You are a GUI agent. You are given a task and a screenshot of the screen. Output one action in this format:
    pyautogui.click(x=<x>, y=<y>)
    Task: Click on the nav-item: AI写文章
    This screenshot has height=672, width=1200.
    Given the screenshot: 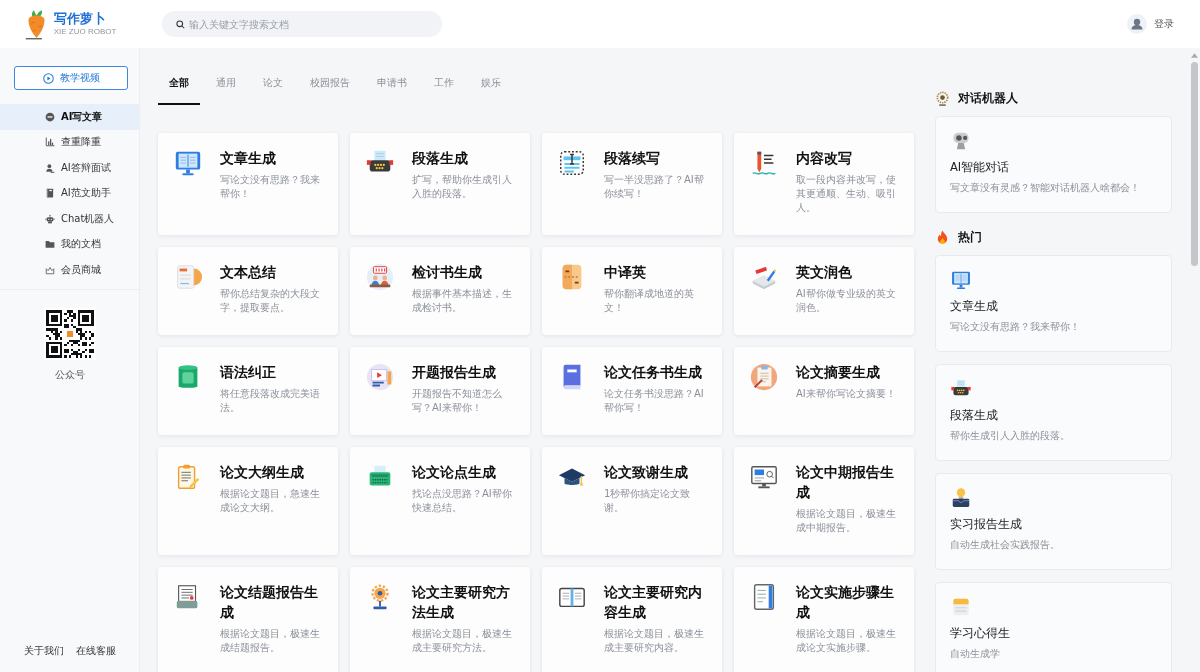 What is the action you would take?
    pyautogui.click(x=69, y=117)
    